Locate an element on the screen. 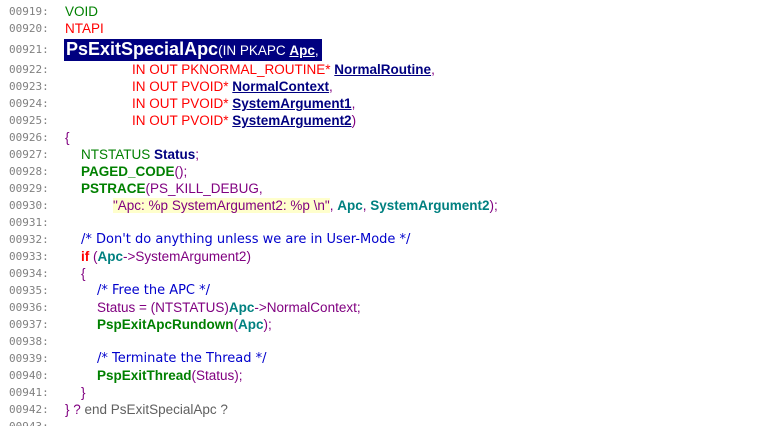  line-number: 00937: is located at coordinates (29, 324).